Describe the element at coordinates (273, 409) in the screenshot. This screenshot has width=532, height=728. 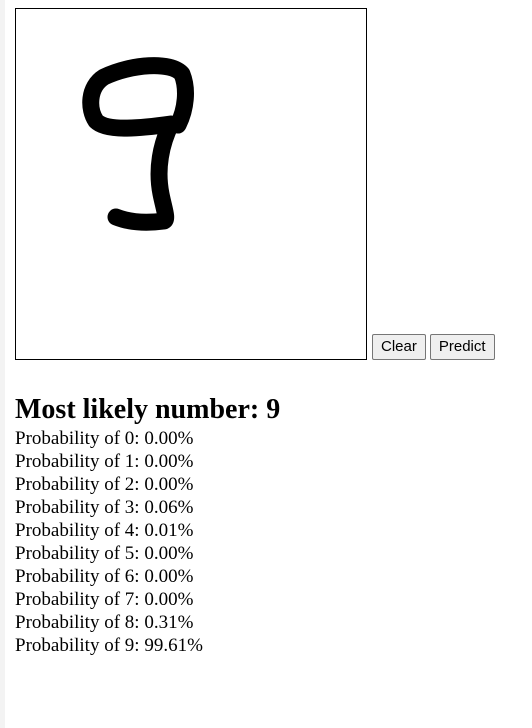
I see `predicted-digit: 9` at that location.